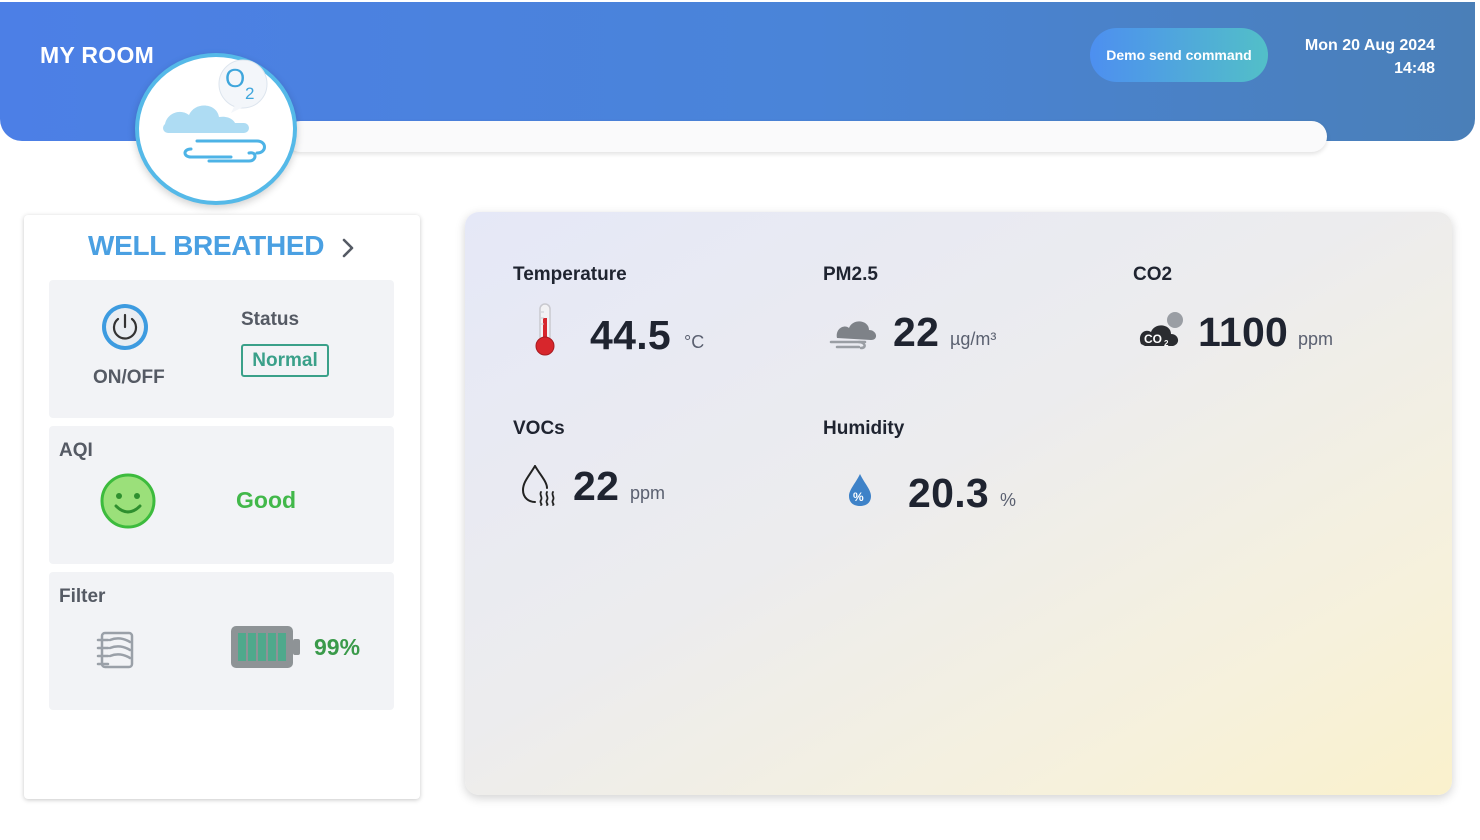  Describe the element at coordinates (337, 647) in the screenshot. I see `filter-percent: 99%` at that location.